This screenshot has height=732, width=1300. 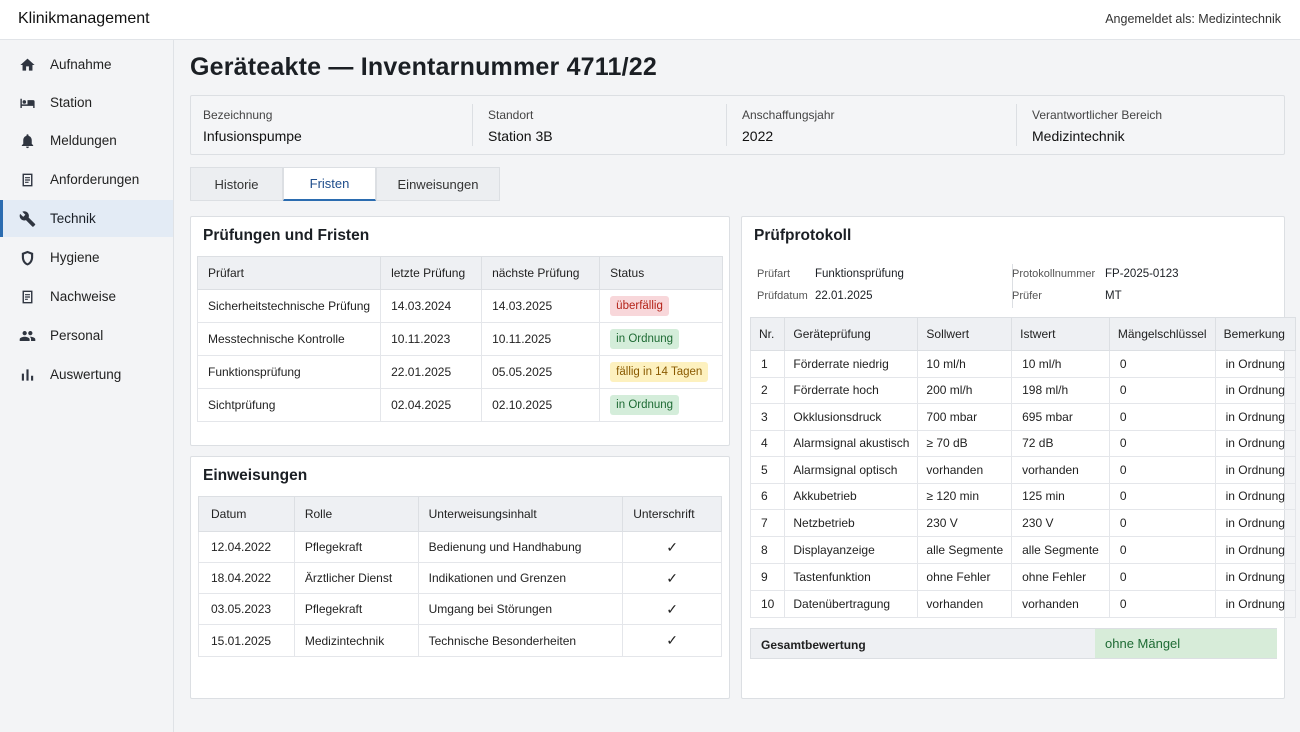 What do you see at coordinates (84, 18) in the screenshot?
I see `app-title: Klinikmanagement` at bounding box center [84, 18].